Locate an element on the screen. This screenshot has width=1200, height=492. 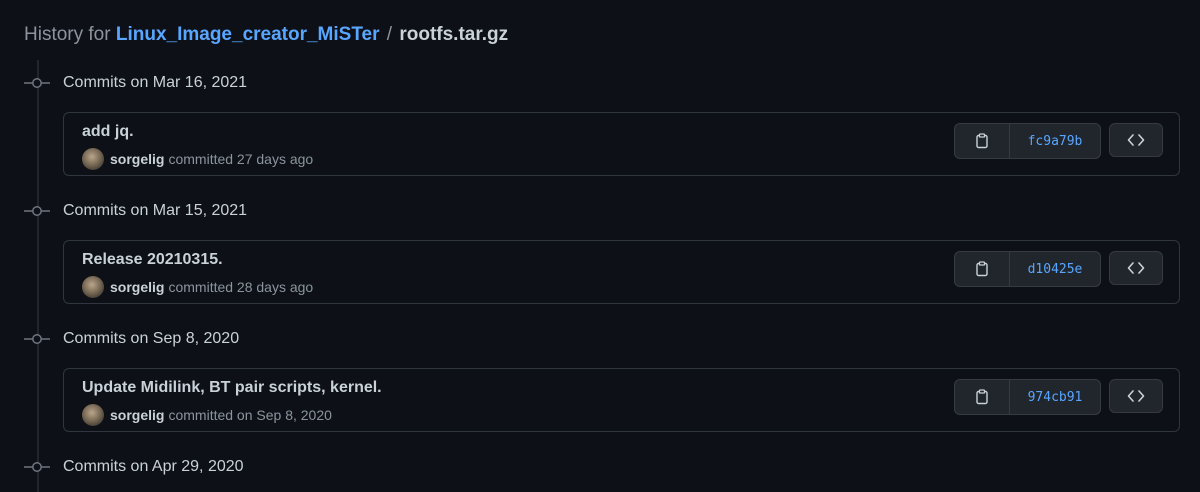
commit-group-date: Commits on Sep 8, 2020 is located at coordinates (151, 338).